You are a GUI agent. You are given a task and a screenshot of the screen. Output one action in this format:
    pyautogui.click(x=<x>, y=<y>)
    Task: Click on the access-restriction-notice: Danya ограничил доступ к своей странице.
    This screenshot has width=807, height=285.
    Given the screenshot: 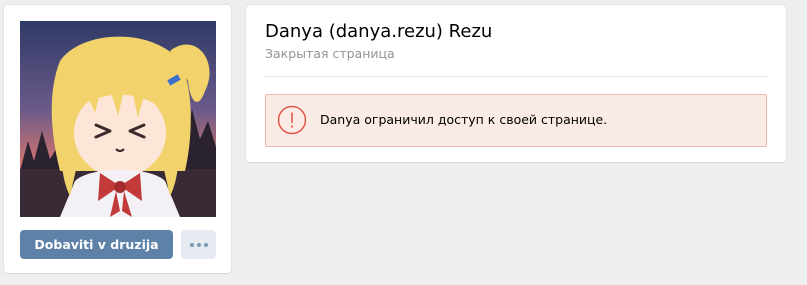 What is the action you would take?
    pyautogui.click(x=516, y=120)
    